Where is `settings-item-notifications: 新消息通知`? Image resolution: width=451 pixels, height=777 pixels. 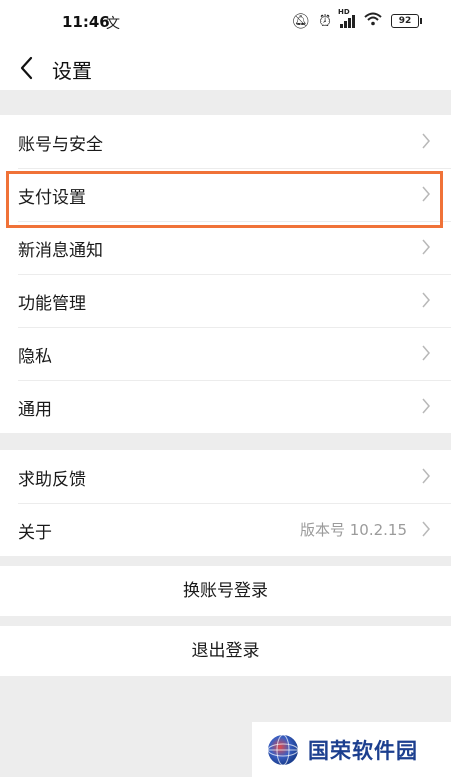
settings-item-notifications: 新消息通知 is located at coordinates (225, 247).